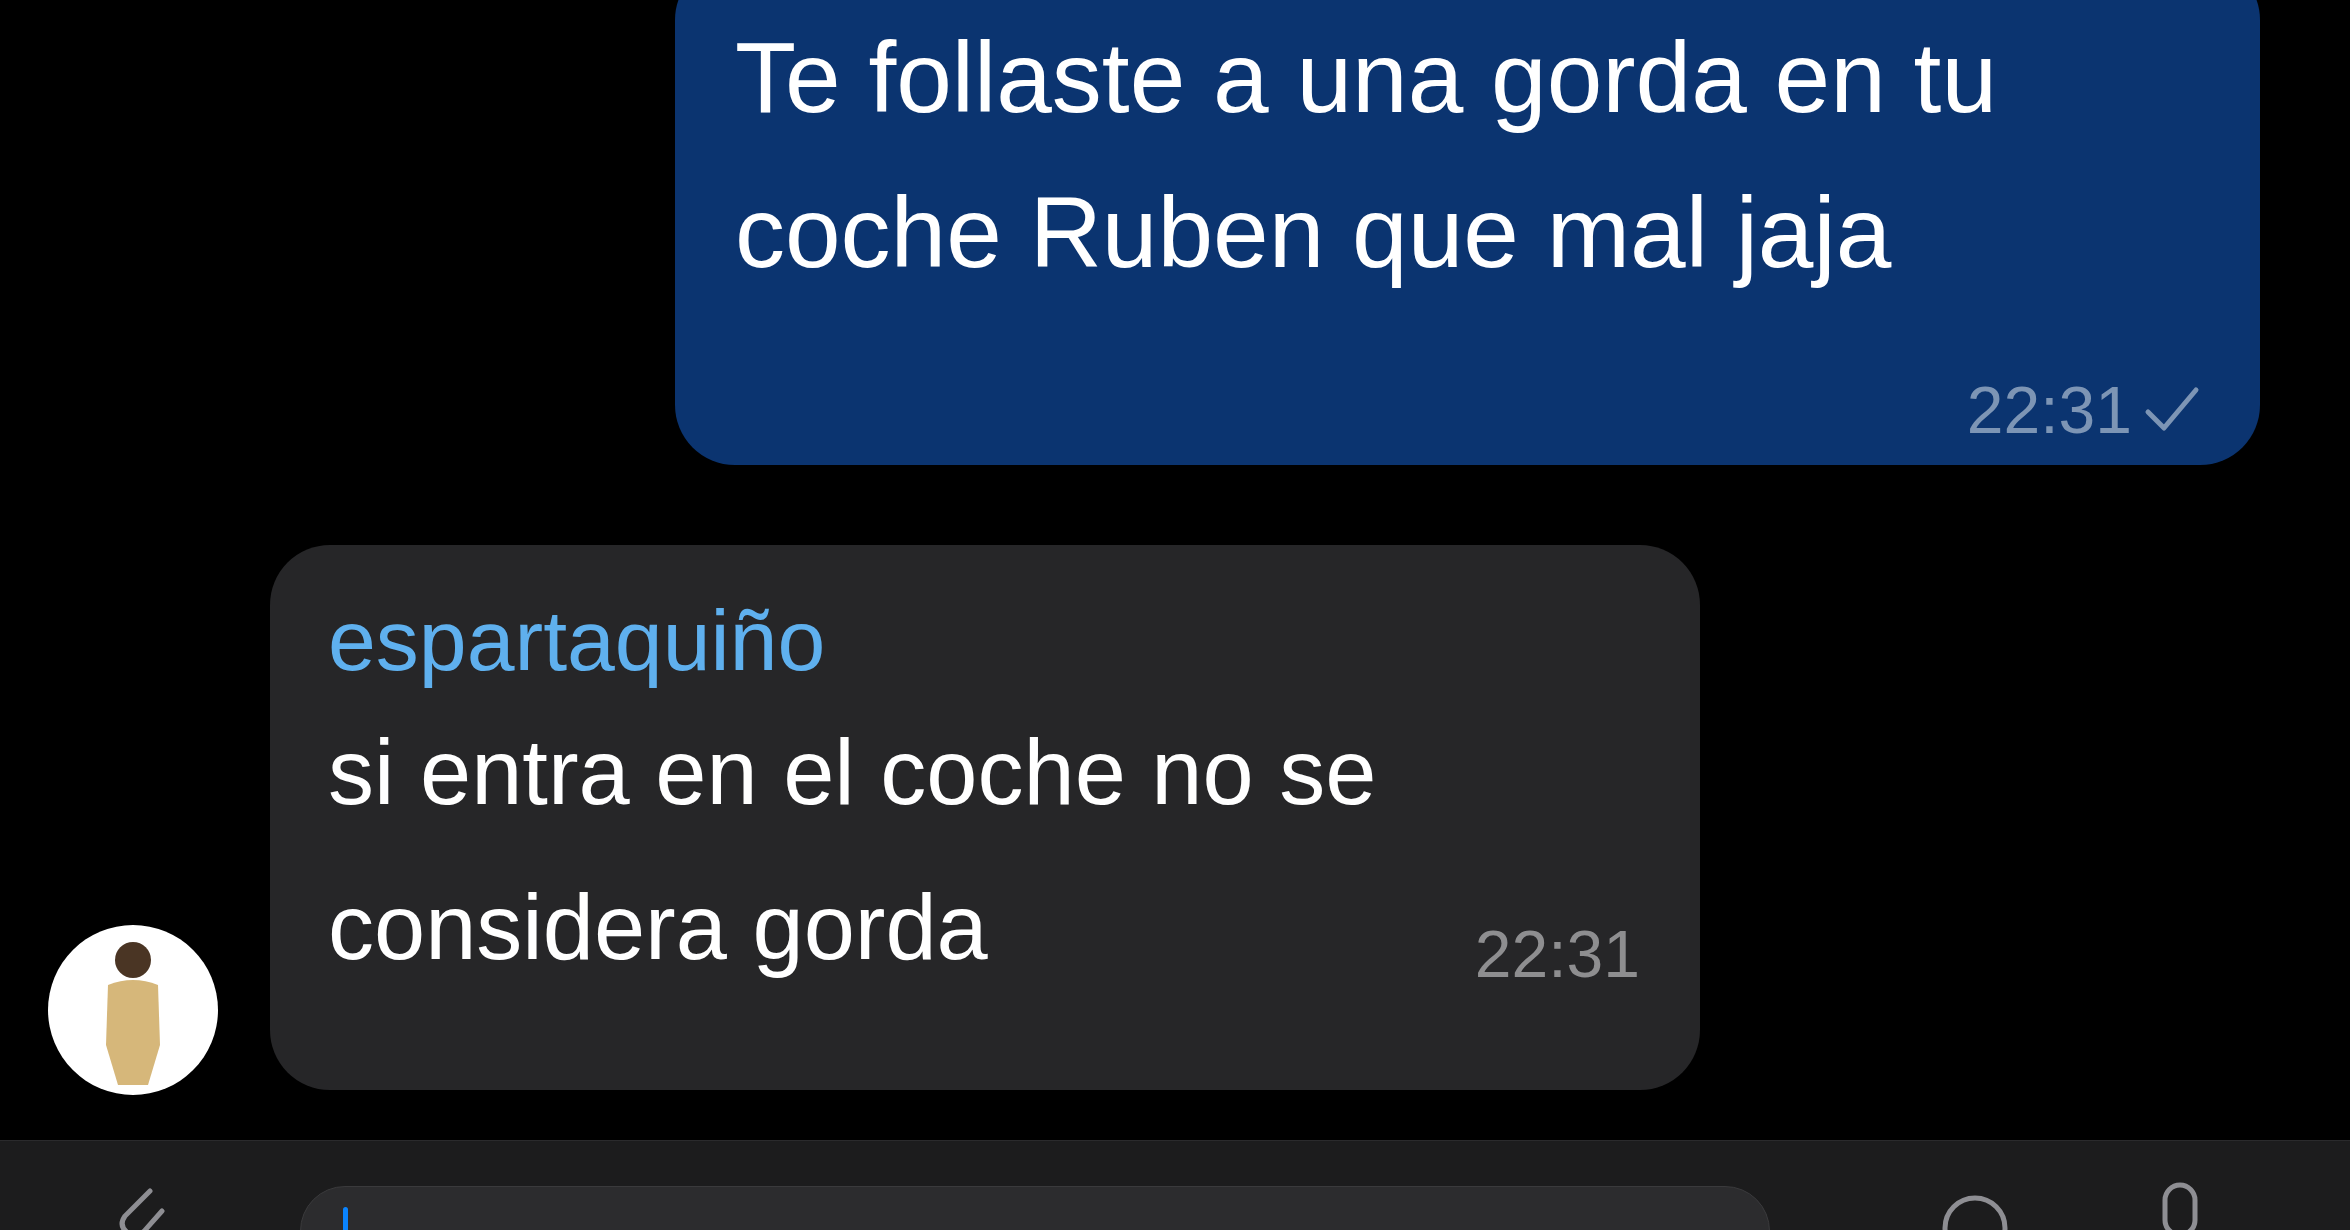 The height and width of the screenshot is (1230, 2350). Describe the element at coordinates (577, 640) in the screenshot. I see `sender-name: espartaquiño` at that location.